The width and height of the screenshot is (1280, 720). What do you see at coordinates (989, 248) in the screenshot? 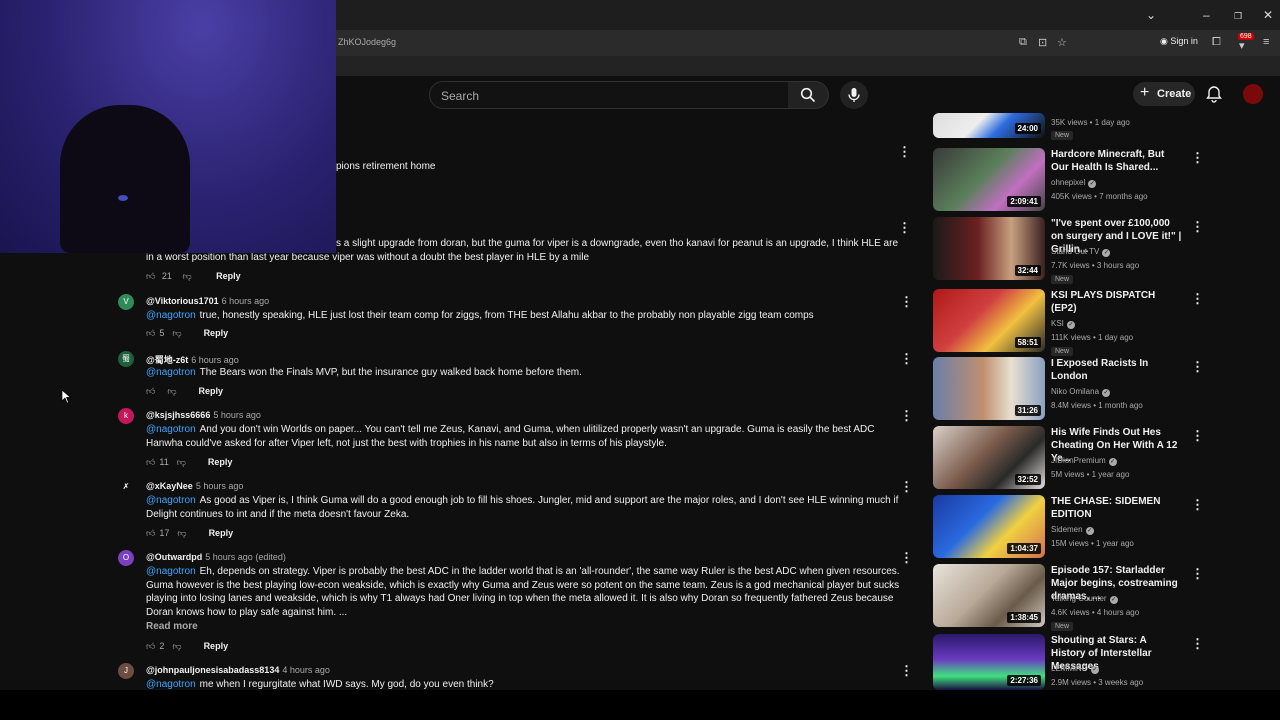
I see `video-thumbnail: 32:44` at bounding box center [989, 248].